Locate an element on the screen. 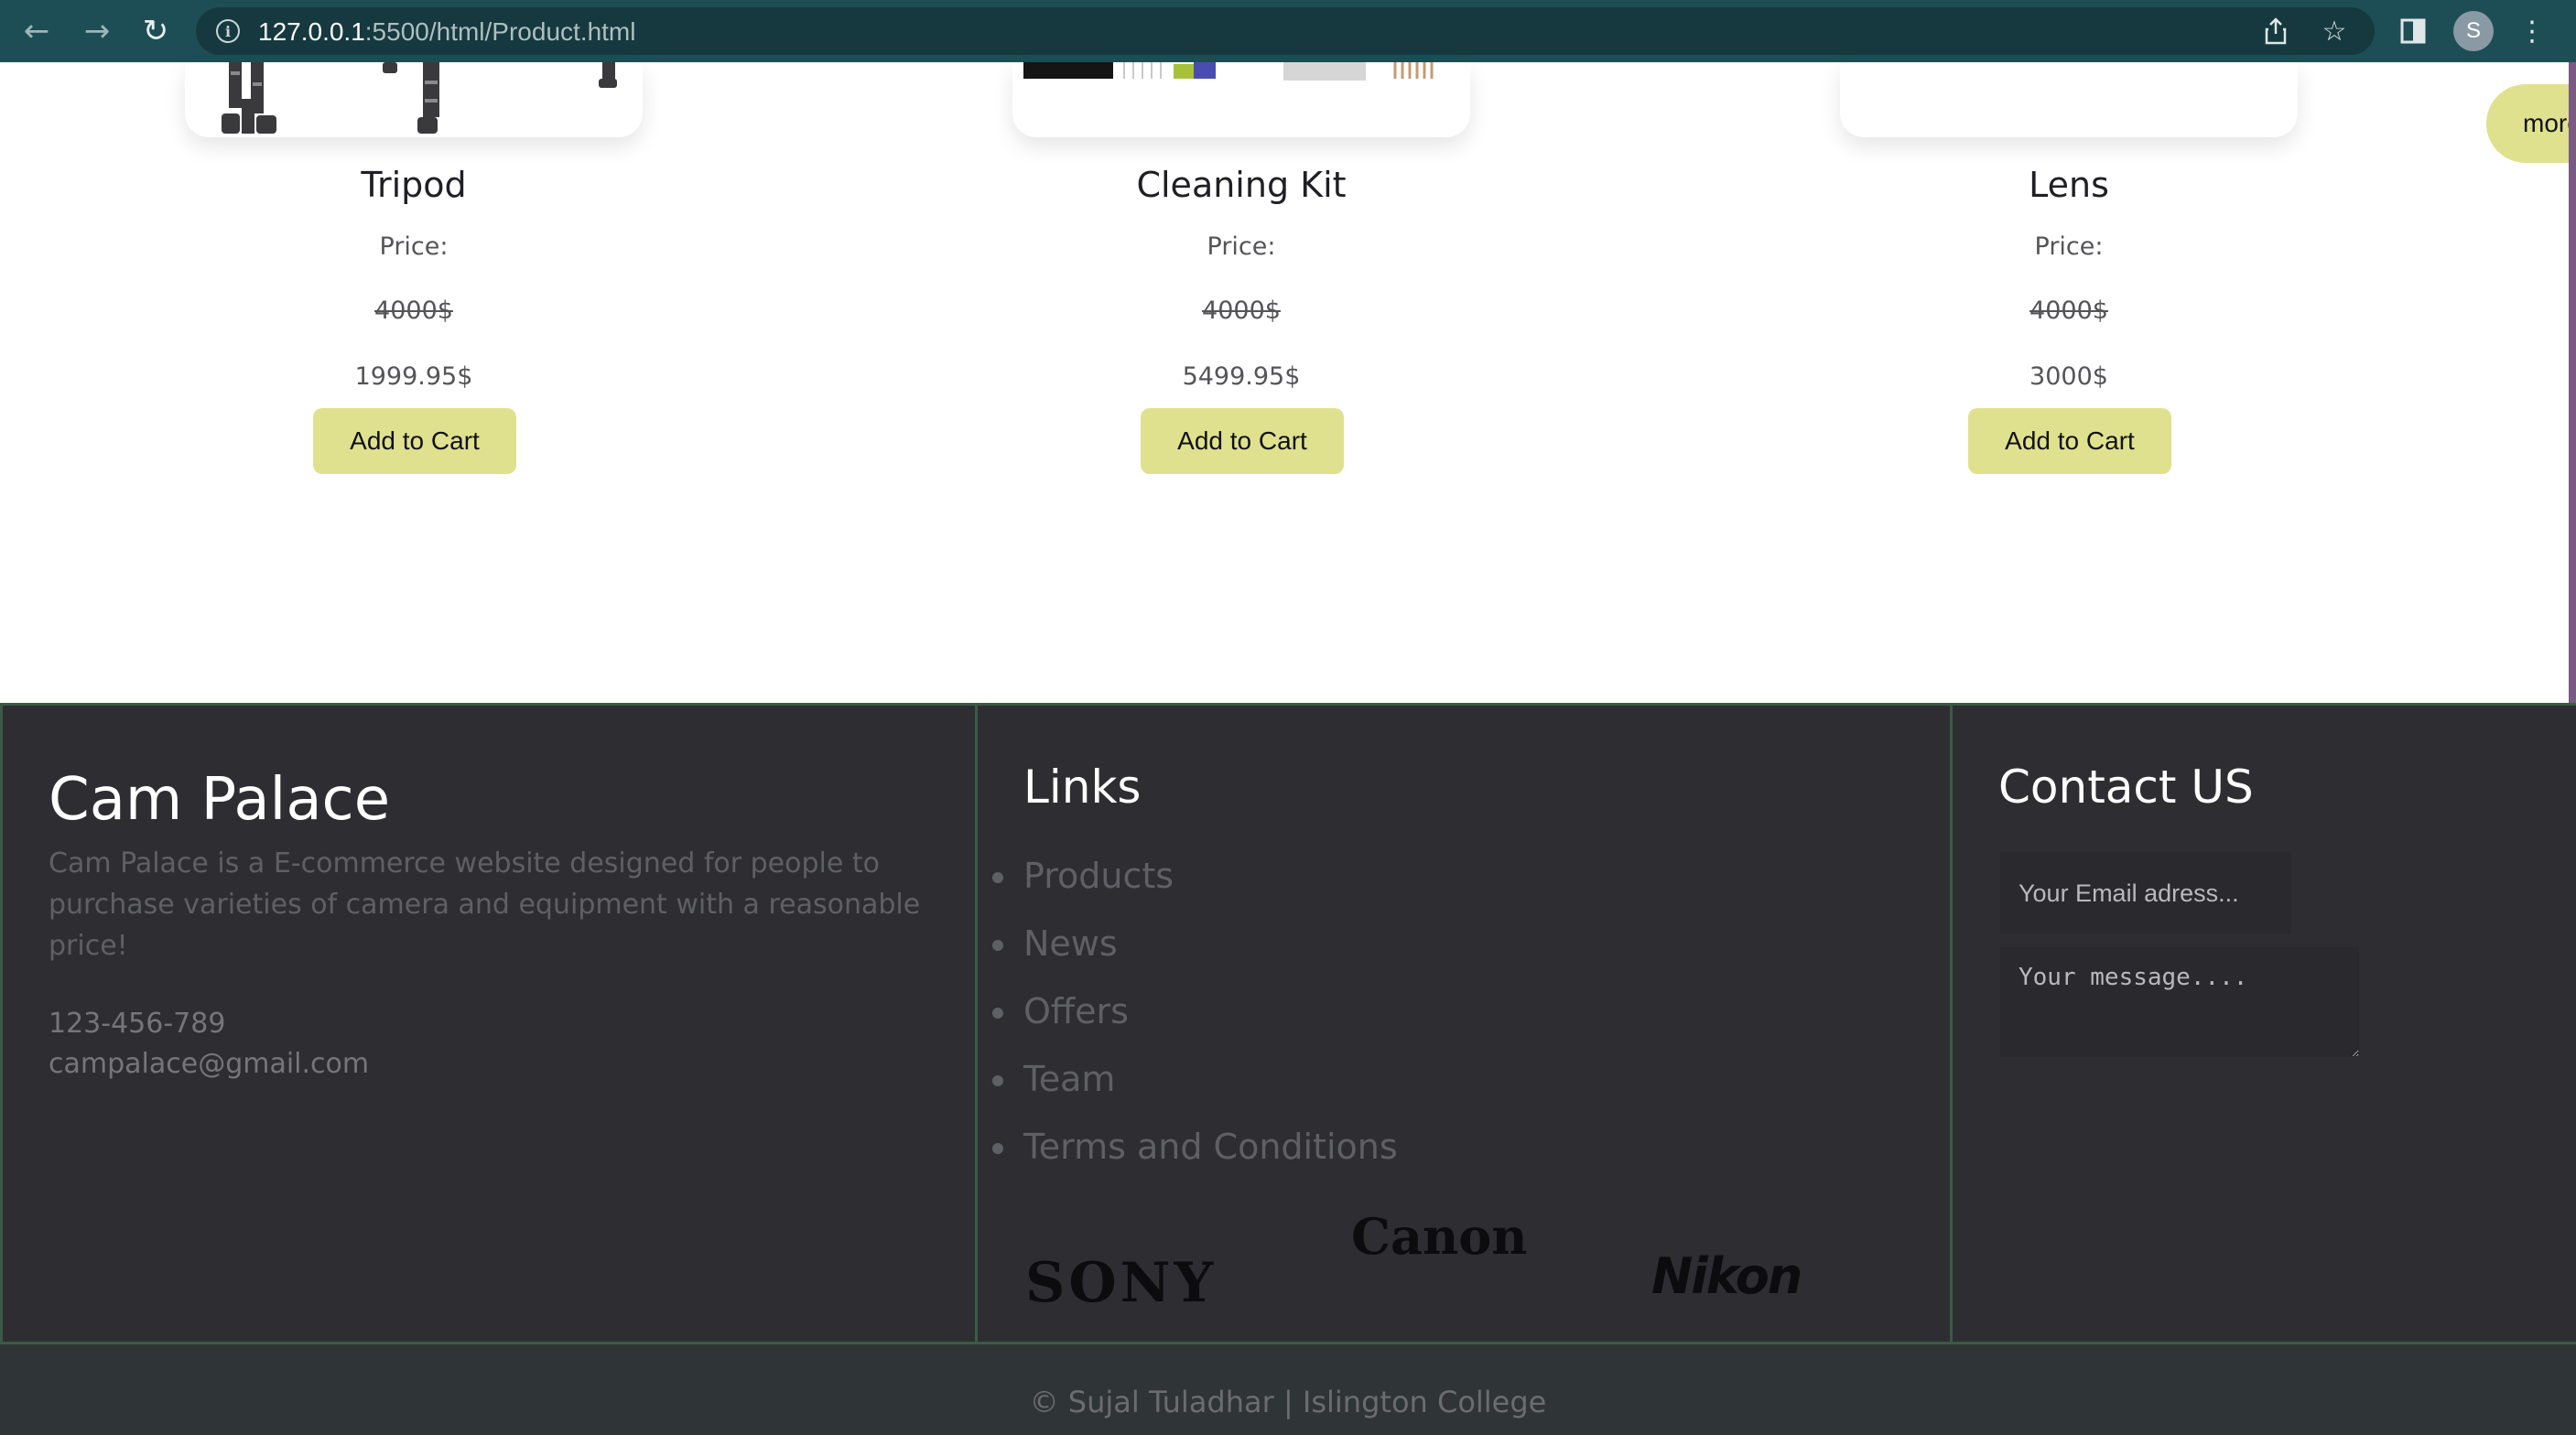 The height and width of the screenshot is (1435, 2576). more-button: more is located at coordinates (2531, 124).